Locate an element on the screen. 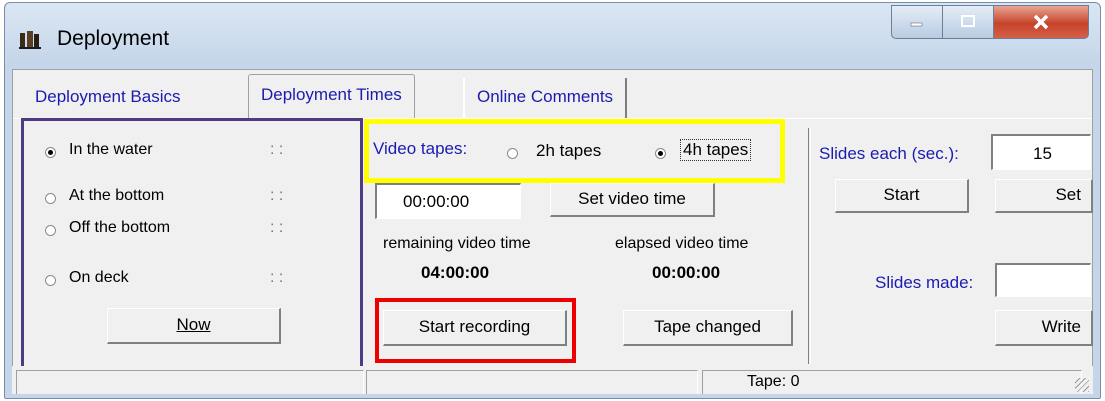  time-on-deck: : : is located at coordinates (277, 277).